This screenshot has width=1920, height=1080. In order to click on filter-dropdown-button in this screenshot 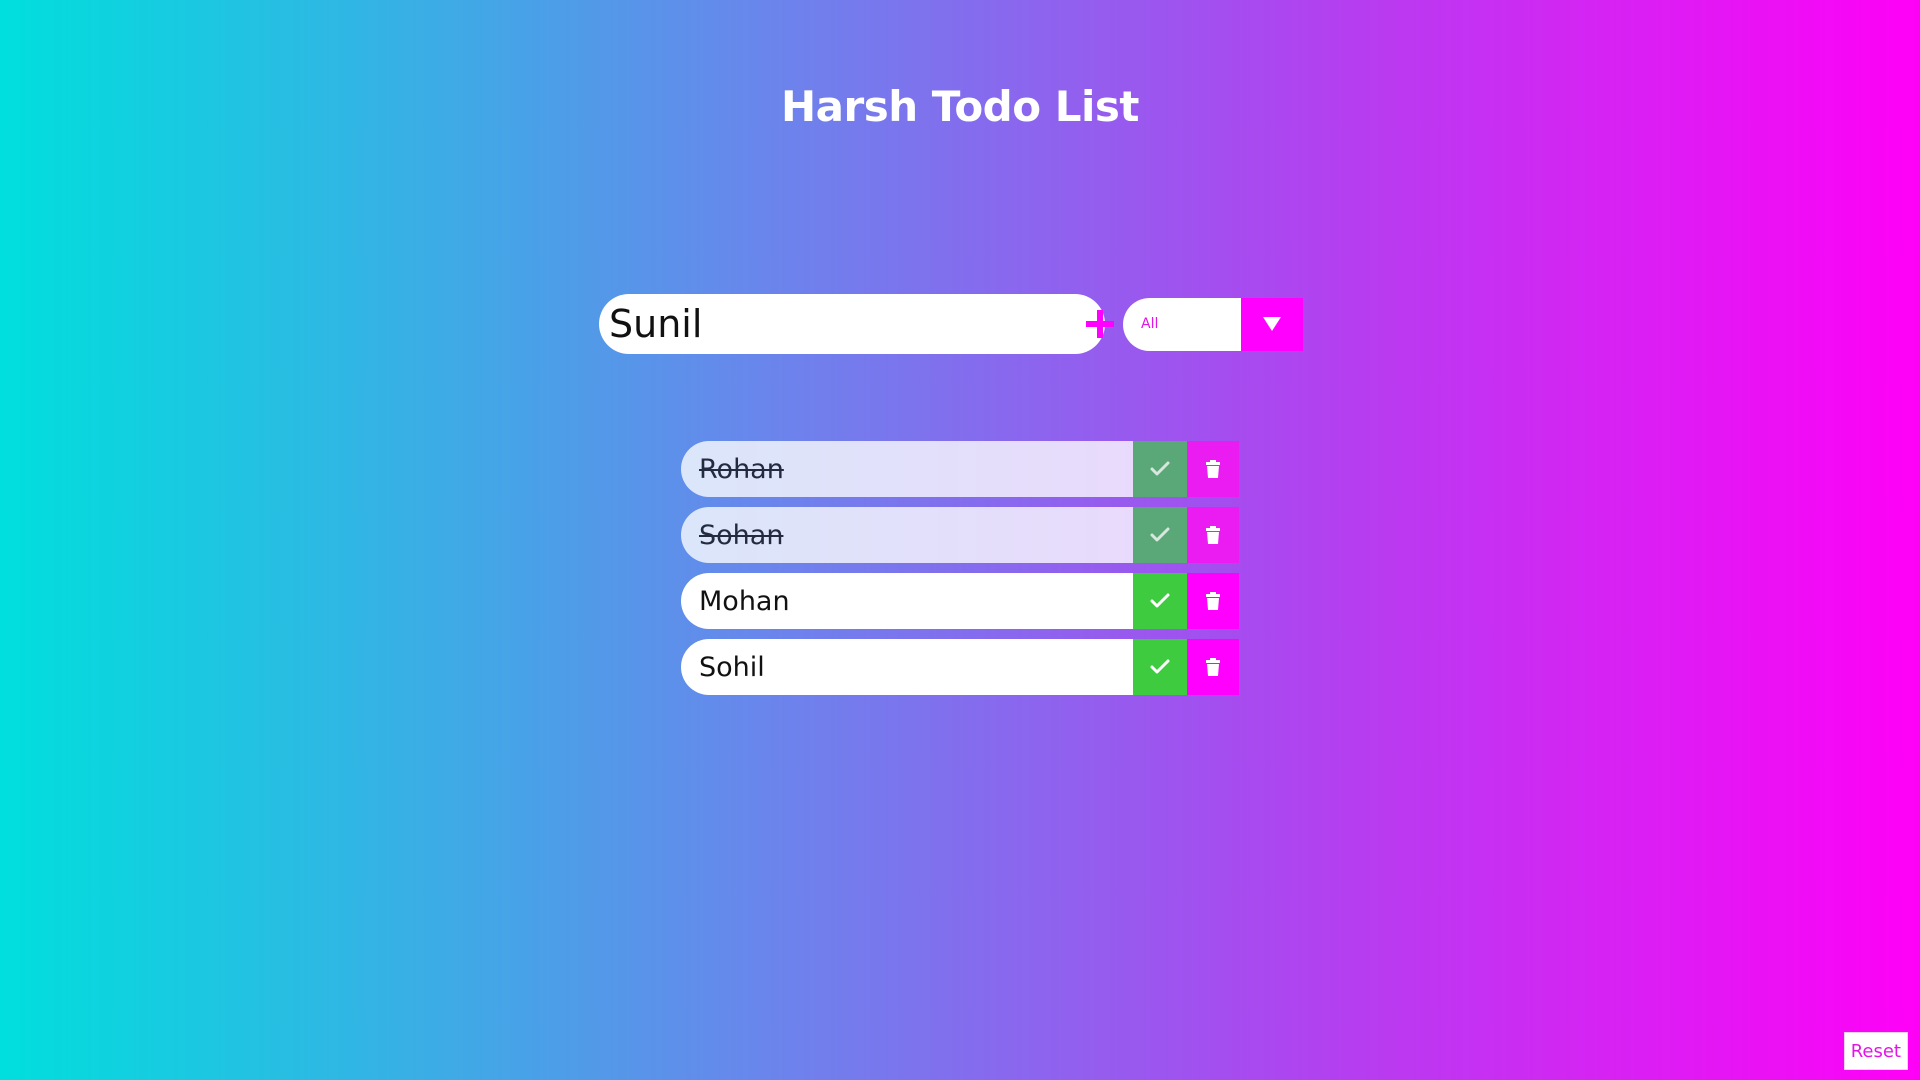, I will do `click(1272, 324)`.